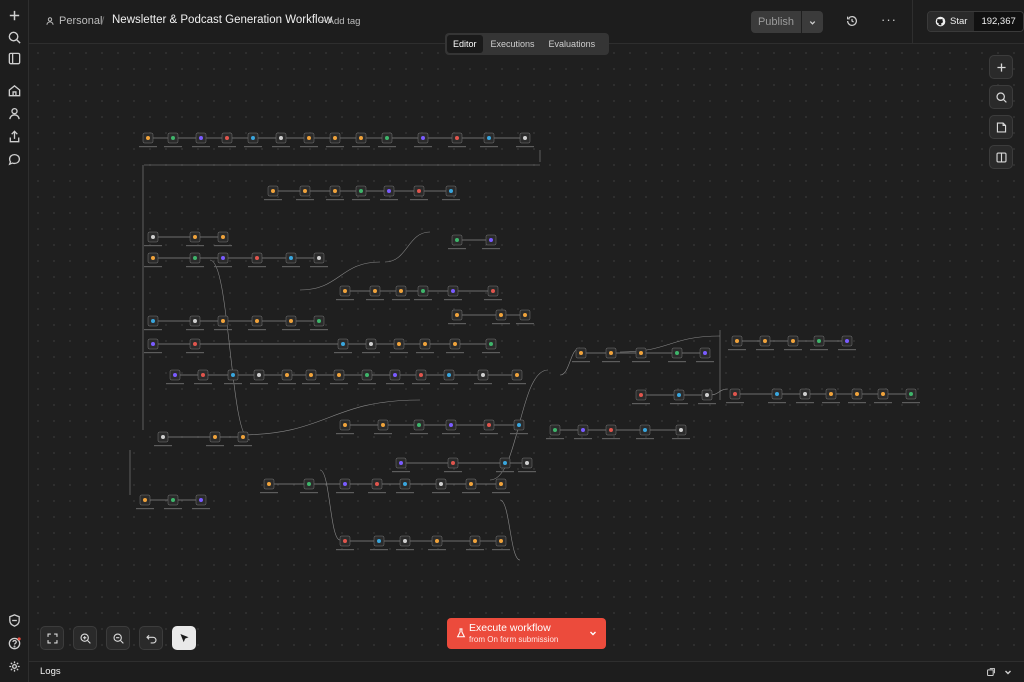 This screenshot has width=1024, height=682. Describe the element at coordinates (14, 136) in the screenshot. I see `share-icon` at that location.